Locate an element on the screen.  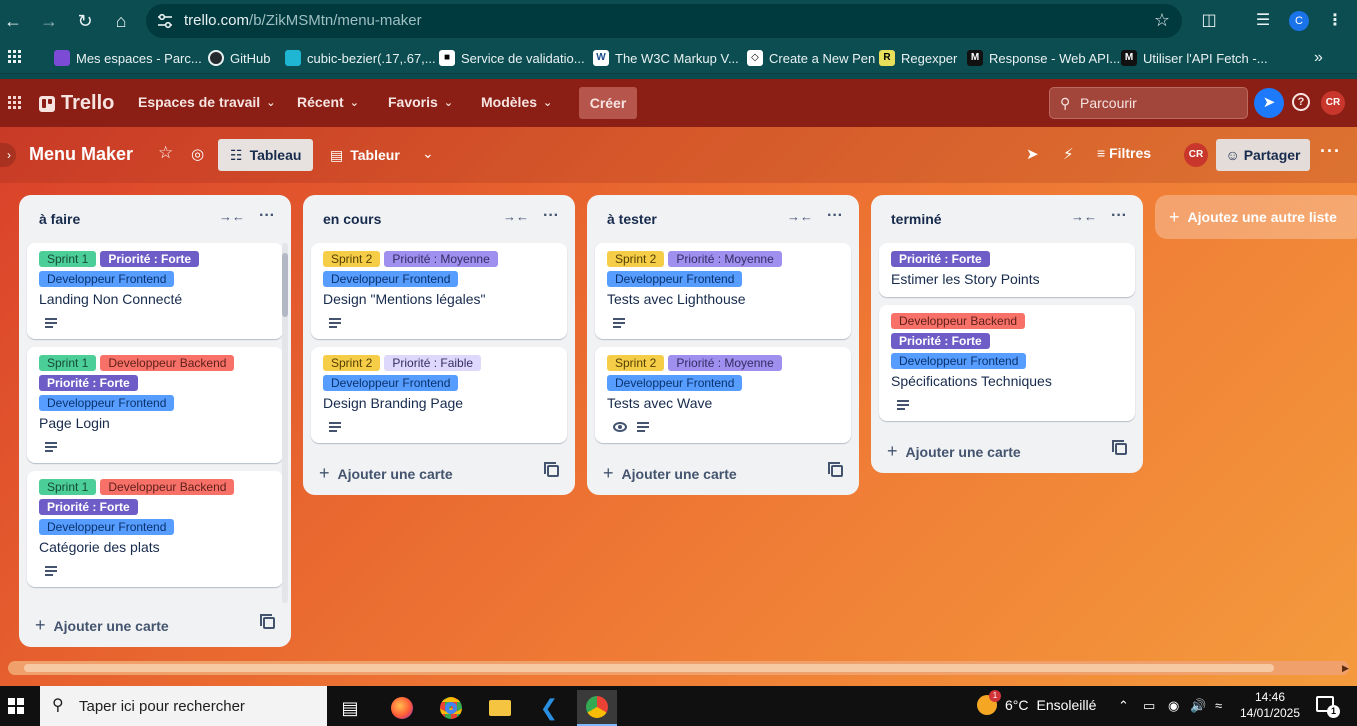
task-view-icon: ▤ is located at coordinates (350, 708).